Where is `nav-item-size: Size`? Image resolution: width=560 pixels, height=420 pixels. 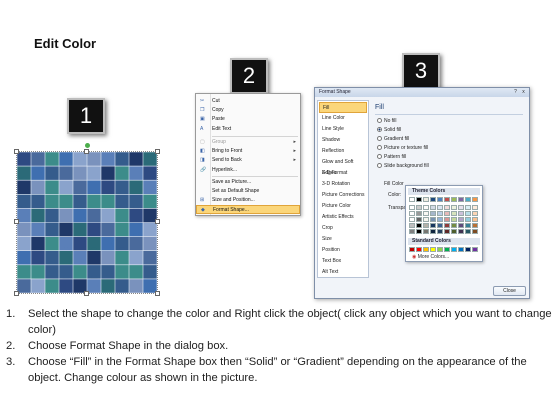 nav-item-size: Size is located at coordinates (343, 239).